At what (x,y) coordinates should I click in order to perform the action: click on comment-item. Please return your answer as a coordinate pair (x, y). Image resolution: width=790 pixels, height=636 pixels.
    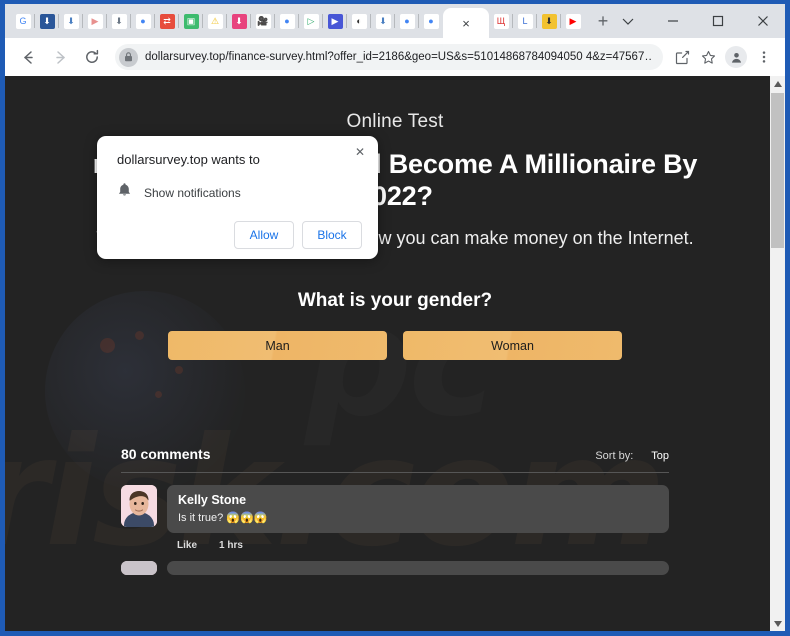
    Looking at the image, I should click on (395, 563).